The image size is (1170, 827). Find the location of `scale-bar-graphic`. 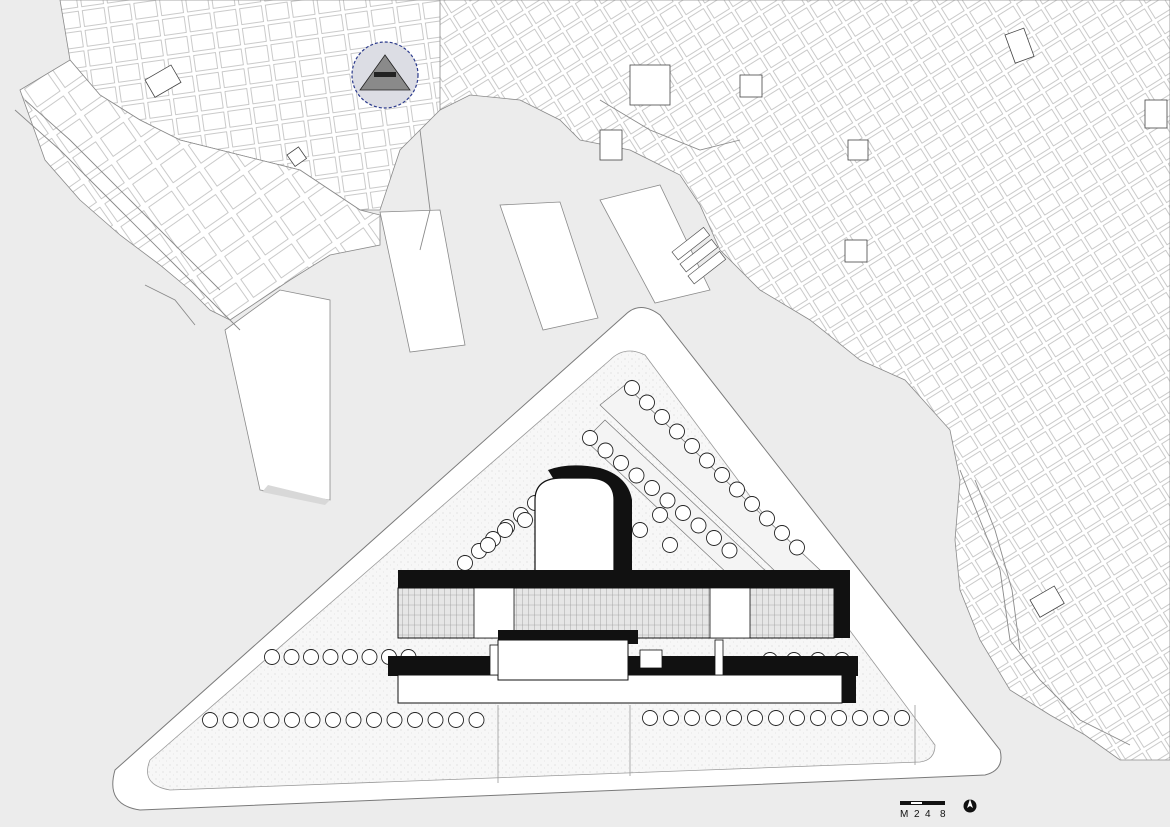

scale-bar-graphic is located at coordinates (922, 803).